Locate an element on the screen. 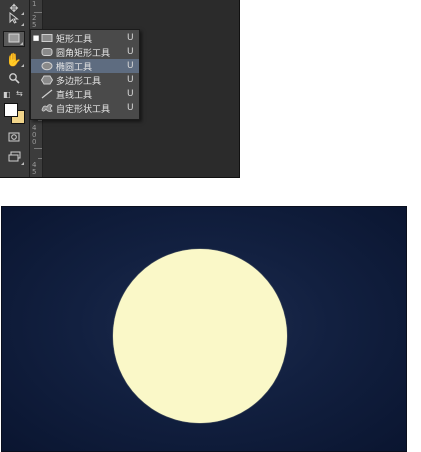 The image size is (421, 452). selection-tool-button is located at coordinates (14, 19).